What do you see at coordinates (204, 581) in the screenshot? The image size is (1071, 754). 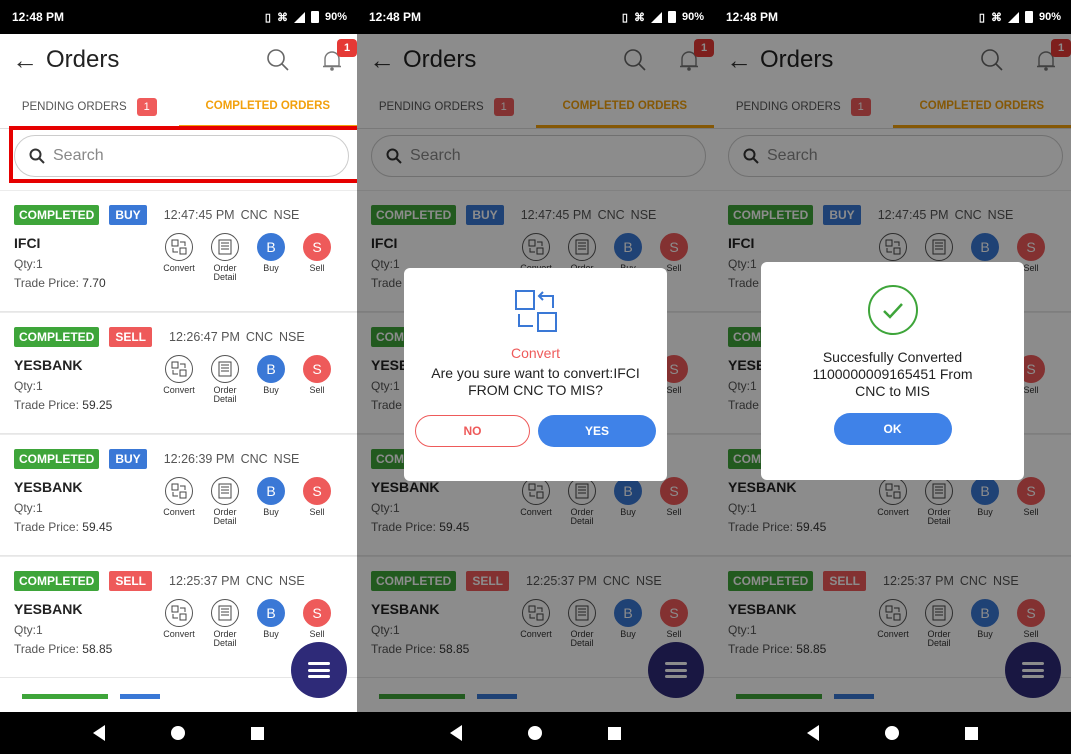 I see `order-time: 12:25:37 PM` at bounding box center [204, 581].